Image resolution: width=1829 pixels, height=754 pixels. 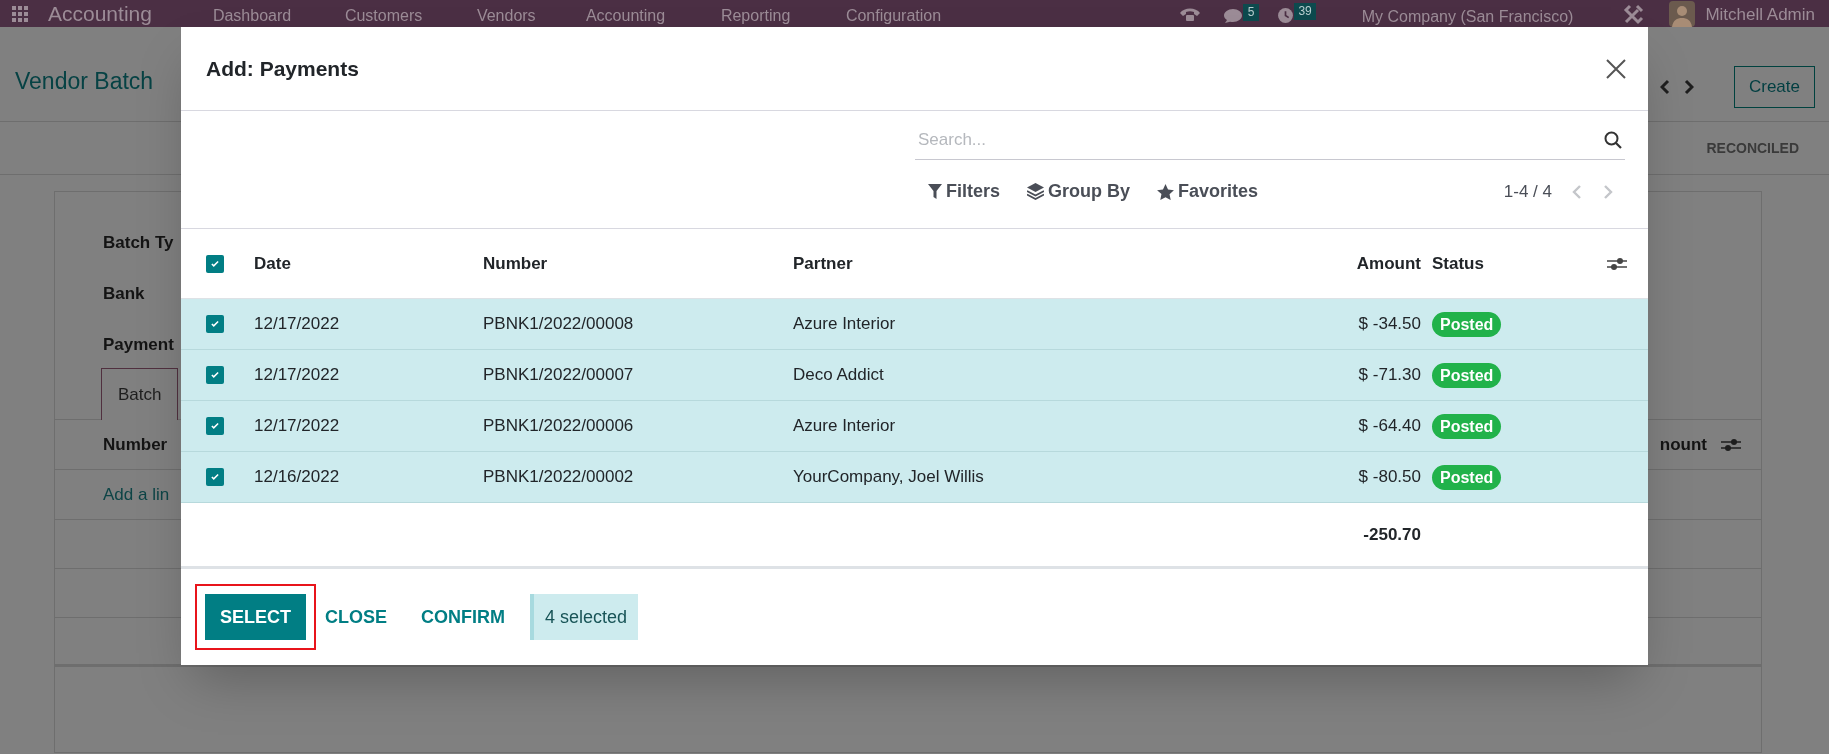 What do you see at coordinates (558, 426) in the screenshot?
I see `table-cell-text: PBNK1/2022/00006` at bounding box center [558, 426].